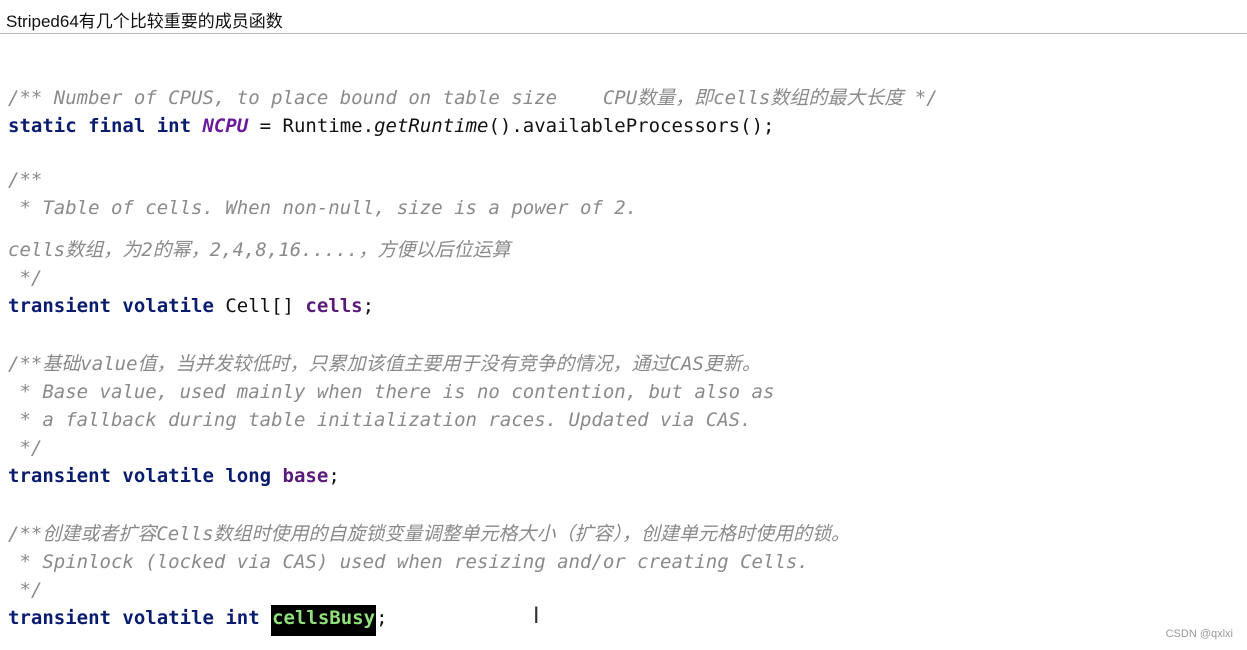 This screenshot has height=650, width=1247. What do you see at coordinates (25, 180) in the screenshot?
I see `cells-comment-line: /**` at bounding box center [25, 180].